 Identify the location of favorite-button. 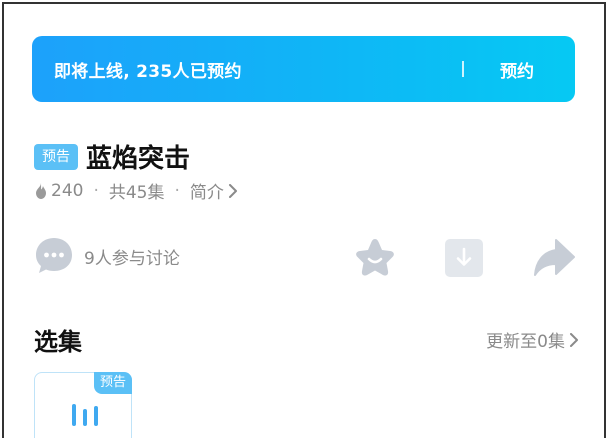
(375, 258).